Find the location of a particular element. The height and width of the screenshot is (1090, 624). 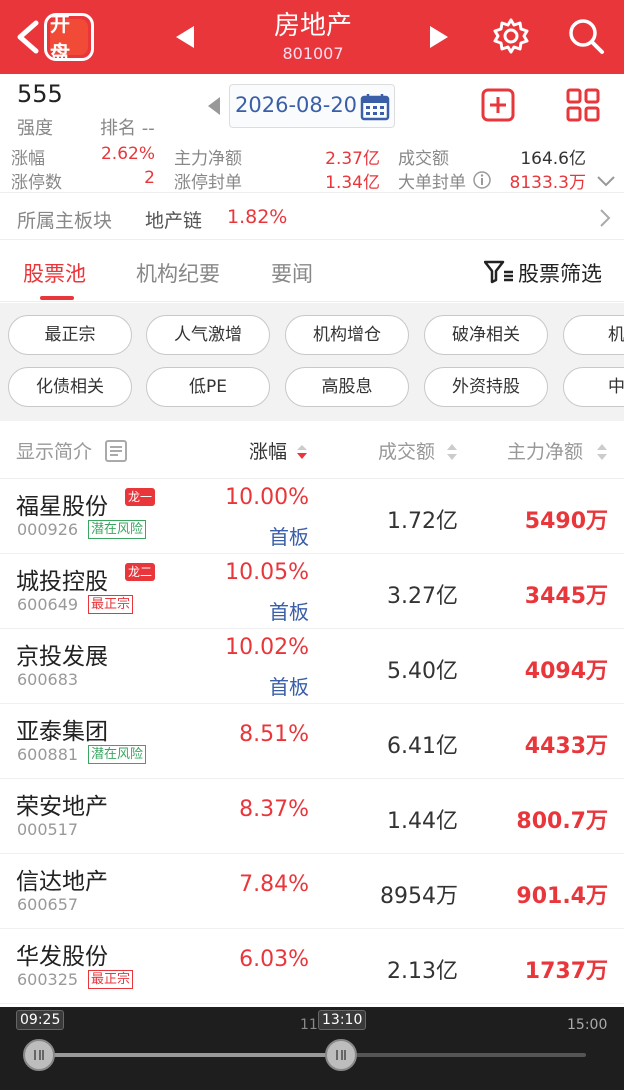

logo-text: 开盘 is located at coordinates (69, 37).